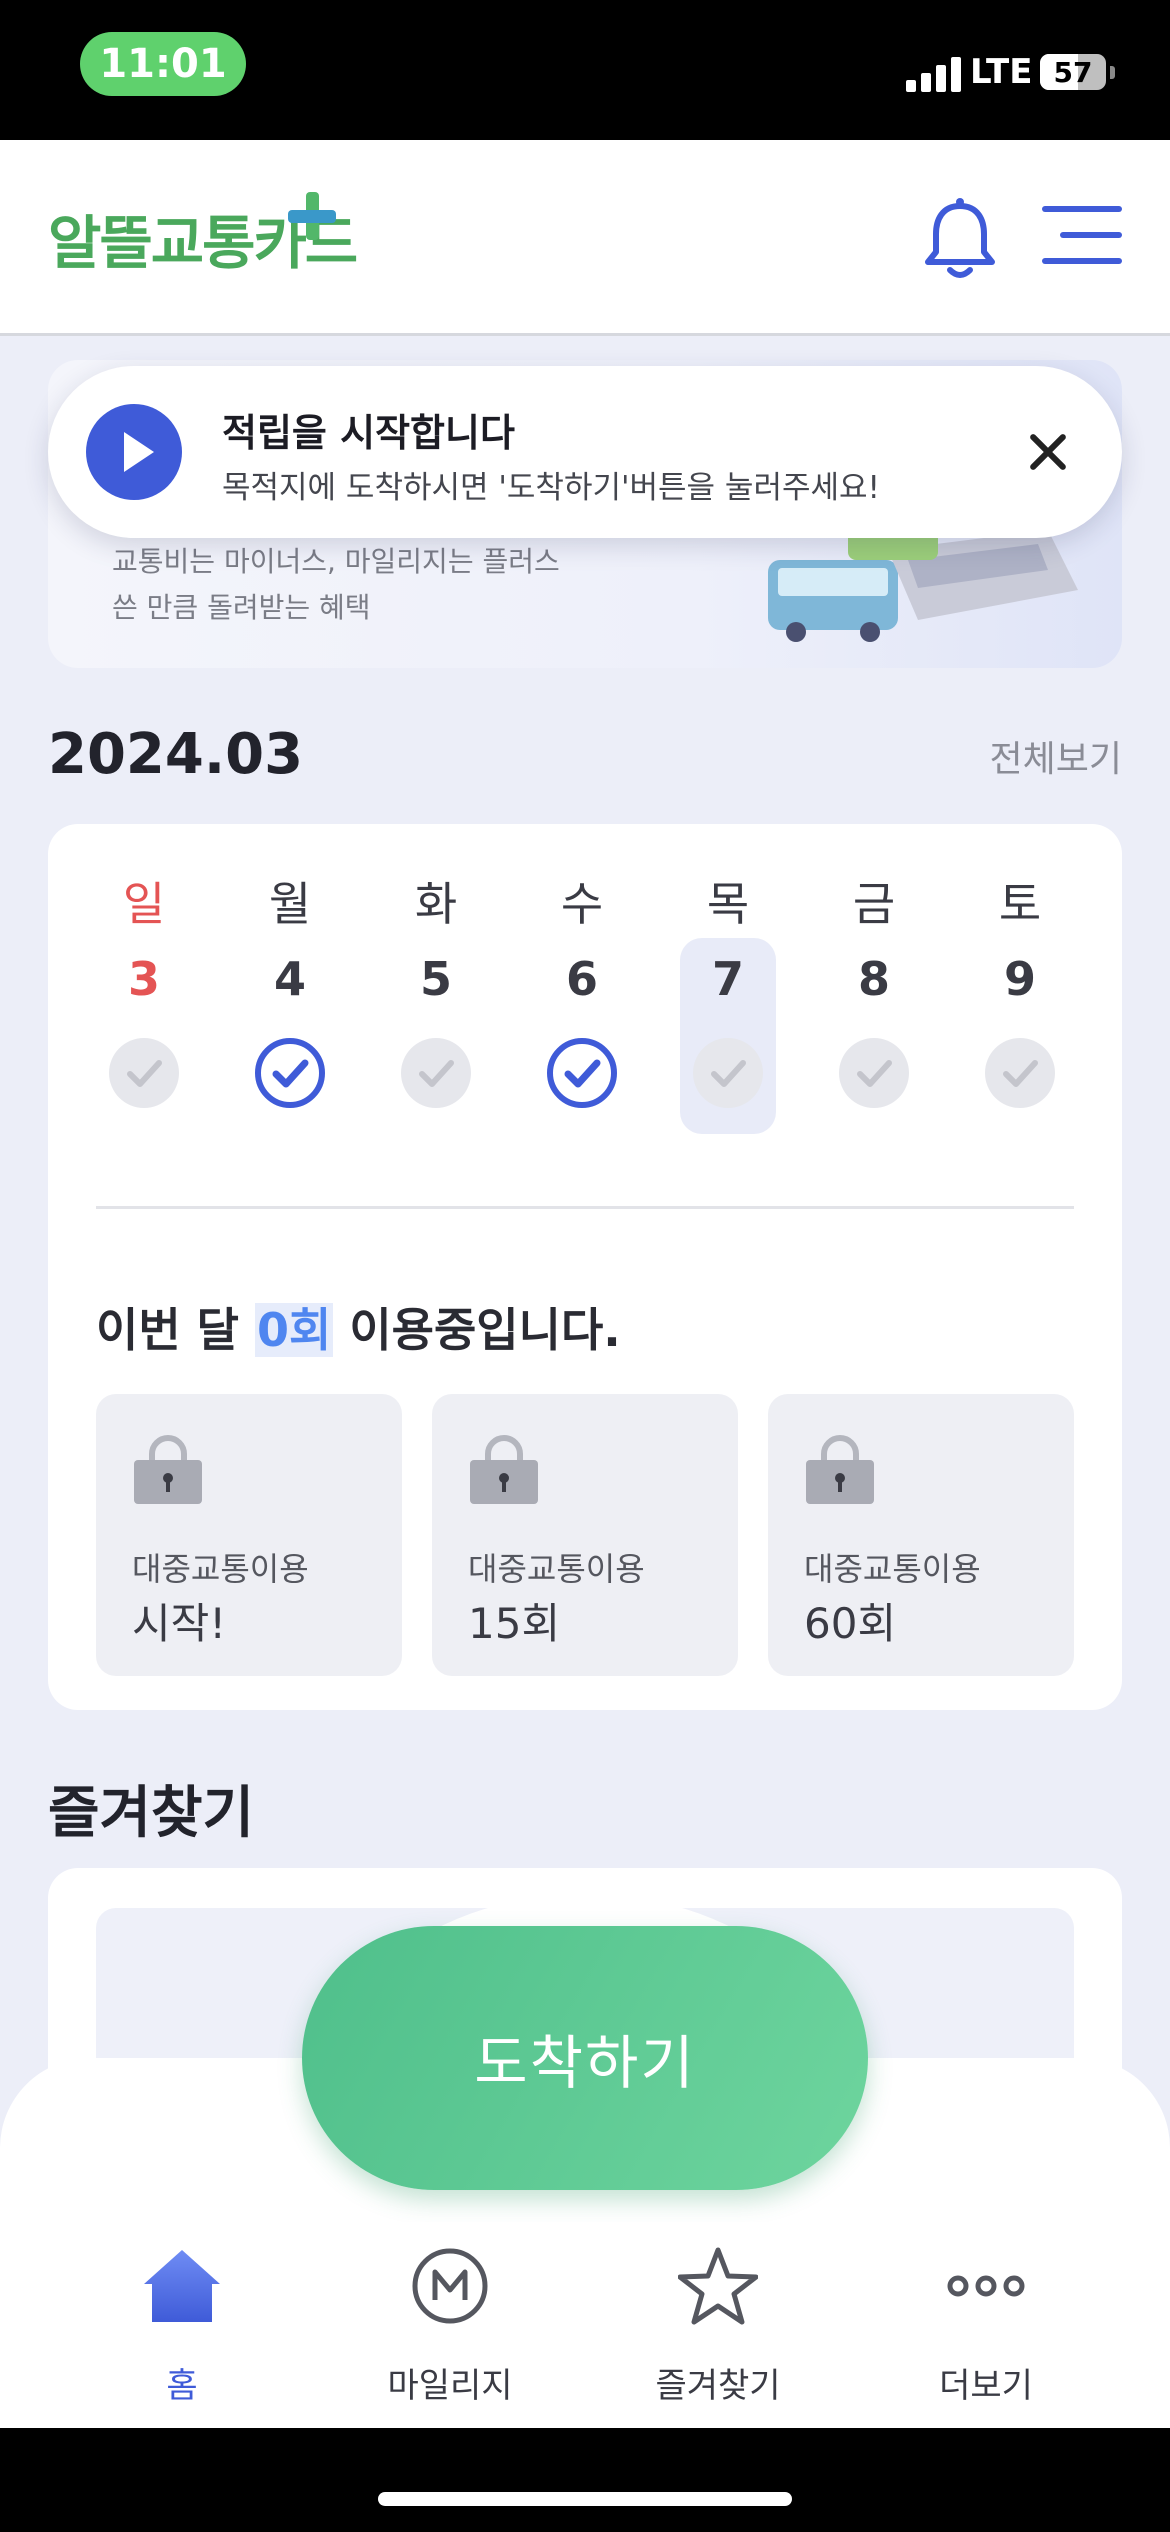 This screenshot has width=1170, height=2532. Describe the element at coordinates (585, 2325) in the screenshot. I see `tab-bar: 홈 마일리지 즐겨찾기 더보기` at that location.